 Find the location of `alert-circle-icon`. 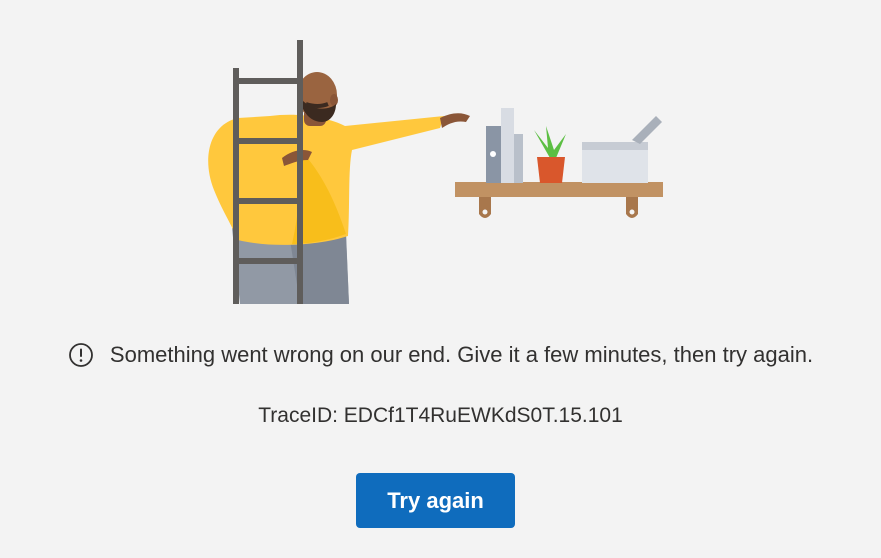

alert-circle-icon is located at coordinates (81, 355).